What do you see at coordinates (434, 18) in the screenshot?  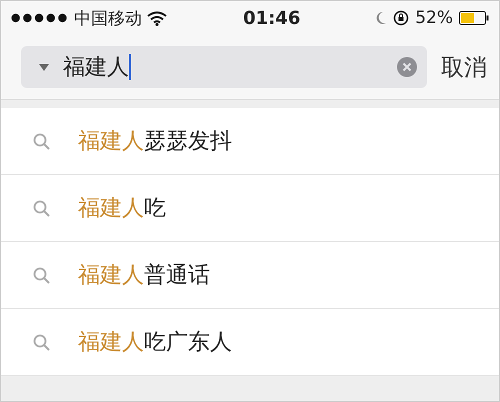 I see `battery-percentage: 52%` at bounding box center [434, 18].